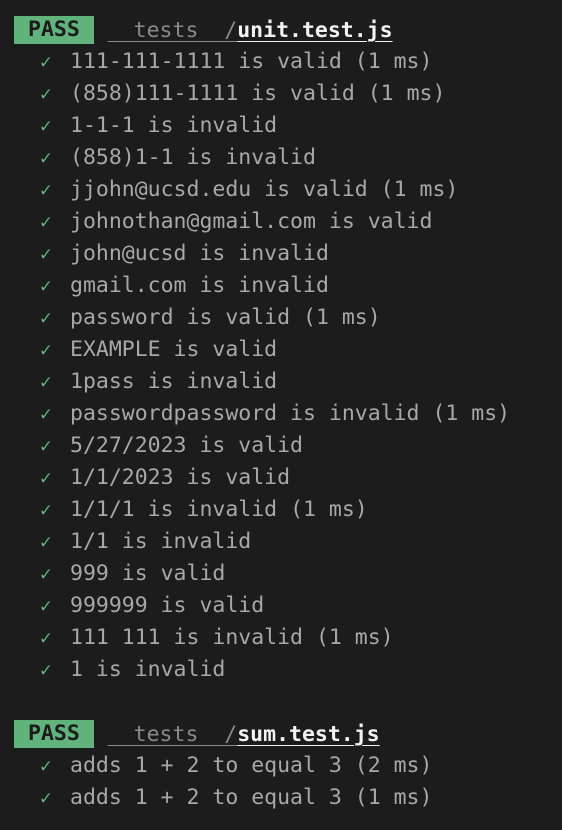 The width and height of the screenshot is (562, 830). I want to click on test-result-row: ✓ adds 1 + 2 to equal 3 (2 ms), so click(281, 766).